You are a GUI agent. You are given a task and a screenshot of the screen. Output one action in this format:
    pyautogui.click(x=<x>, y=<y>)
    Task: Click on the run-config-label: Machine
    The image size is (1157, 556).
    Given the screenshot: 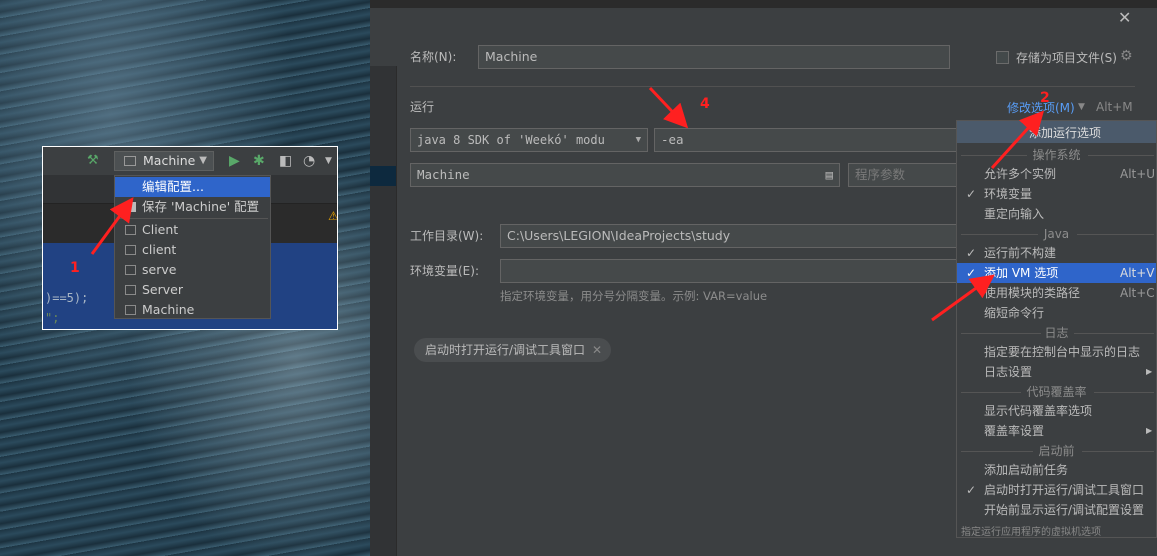 What is the action you would take?
    pyautogui.click(x=169, y=160)
    